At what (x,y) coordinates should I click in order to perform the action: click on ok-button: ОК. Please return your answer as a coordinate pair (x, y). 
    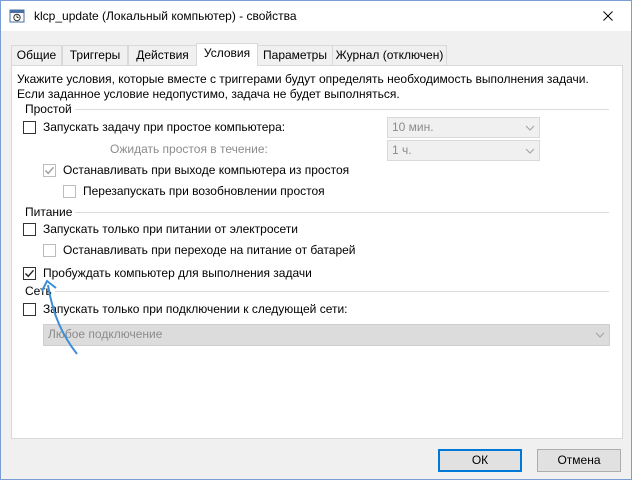
    Looking at the image, I should click on (480, 460).